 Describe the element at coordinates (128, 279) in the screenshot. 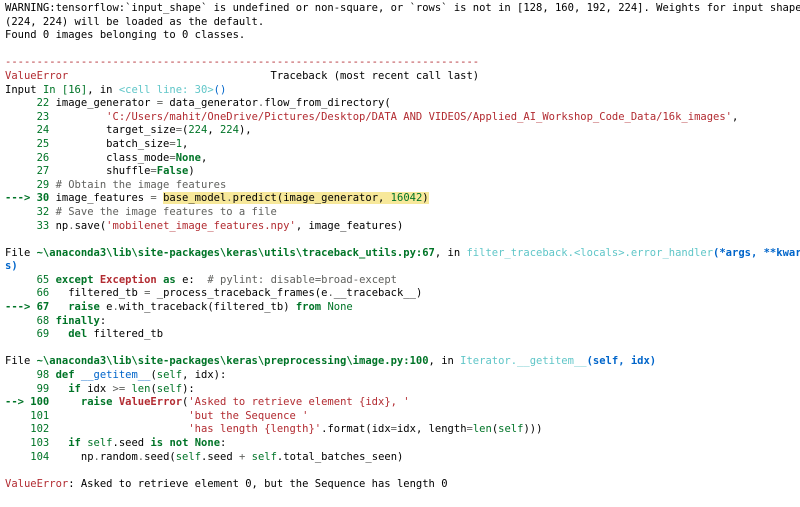

I see `output-text: Exception` at that location.